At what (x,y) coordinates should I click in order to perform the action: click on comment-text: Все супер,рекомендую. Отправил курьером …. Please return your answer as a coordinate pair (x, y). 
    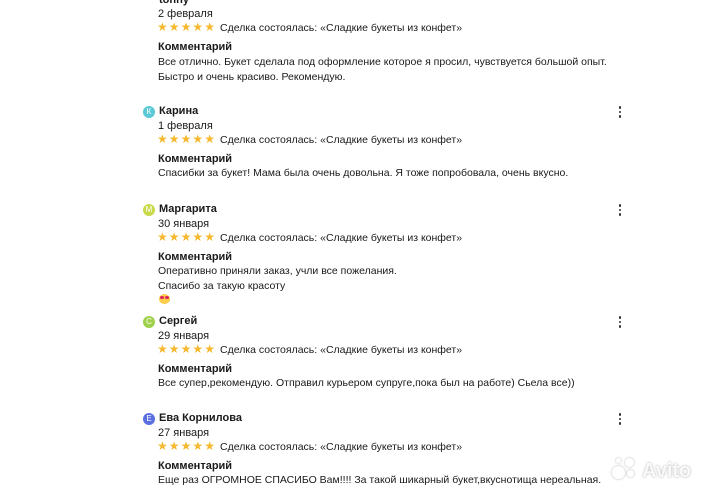
    Looking at the image, I should click on (393, 383).